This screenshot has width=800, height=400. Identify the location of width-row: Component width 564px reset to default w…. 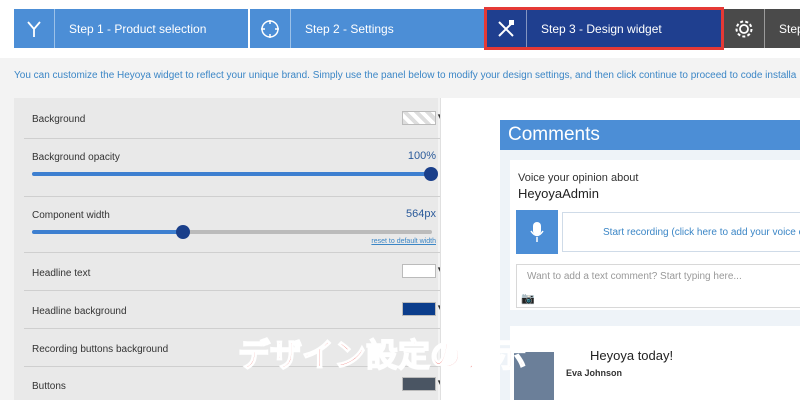
(234, 224).